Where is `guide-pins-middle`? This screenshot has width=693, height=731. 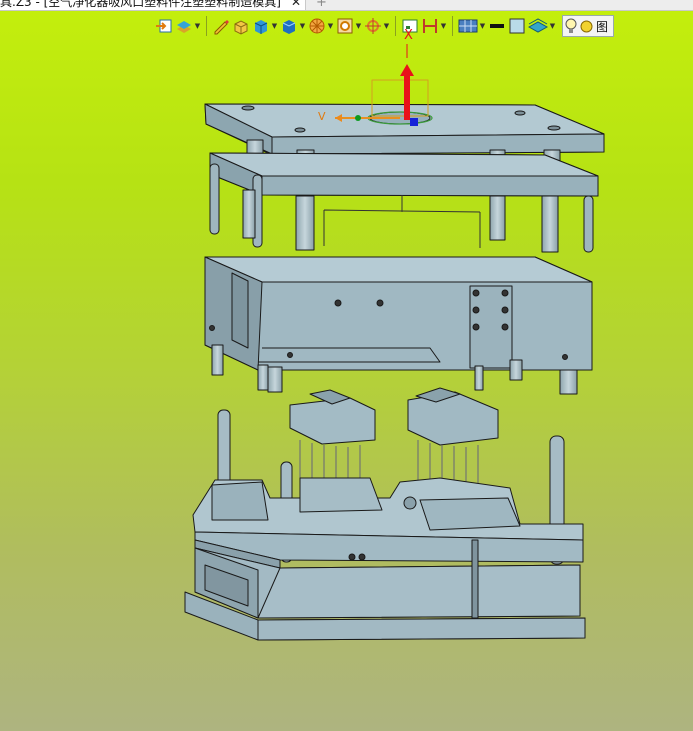
guide-pins-middle is located at coordinates (400, 221).